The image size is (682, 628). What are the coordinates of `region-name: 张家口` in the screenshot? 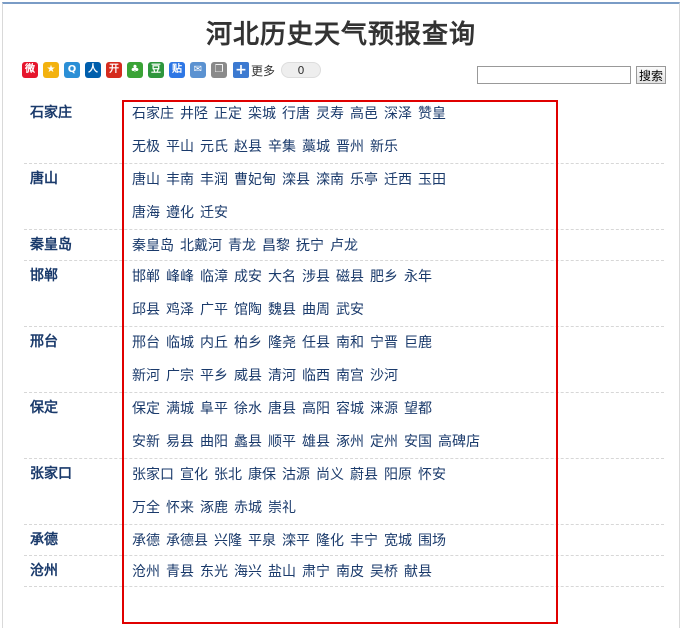 It's located at (74, 474).